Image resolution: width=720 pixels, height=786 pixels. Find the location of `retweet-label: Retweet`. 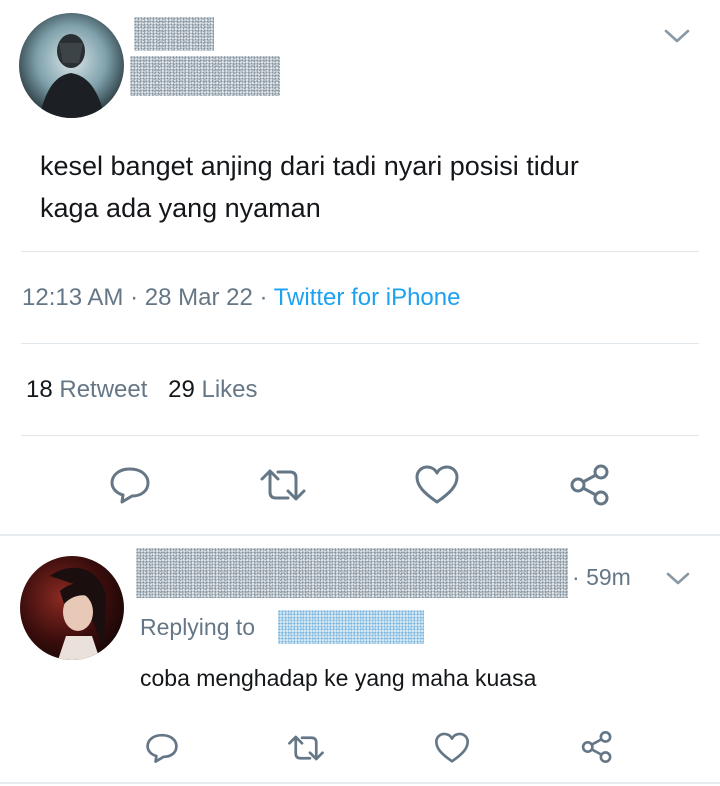

retweet-label: Retweet is located at coordinates (103, 389).